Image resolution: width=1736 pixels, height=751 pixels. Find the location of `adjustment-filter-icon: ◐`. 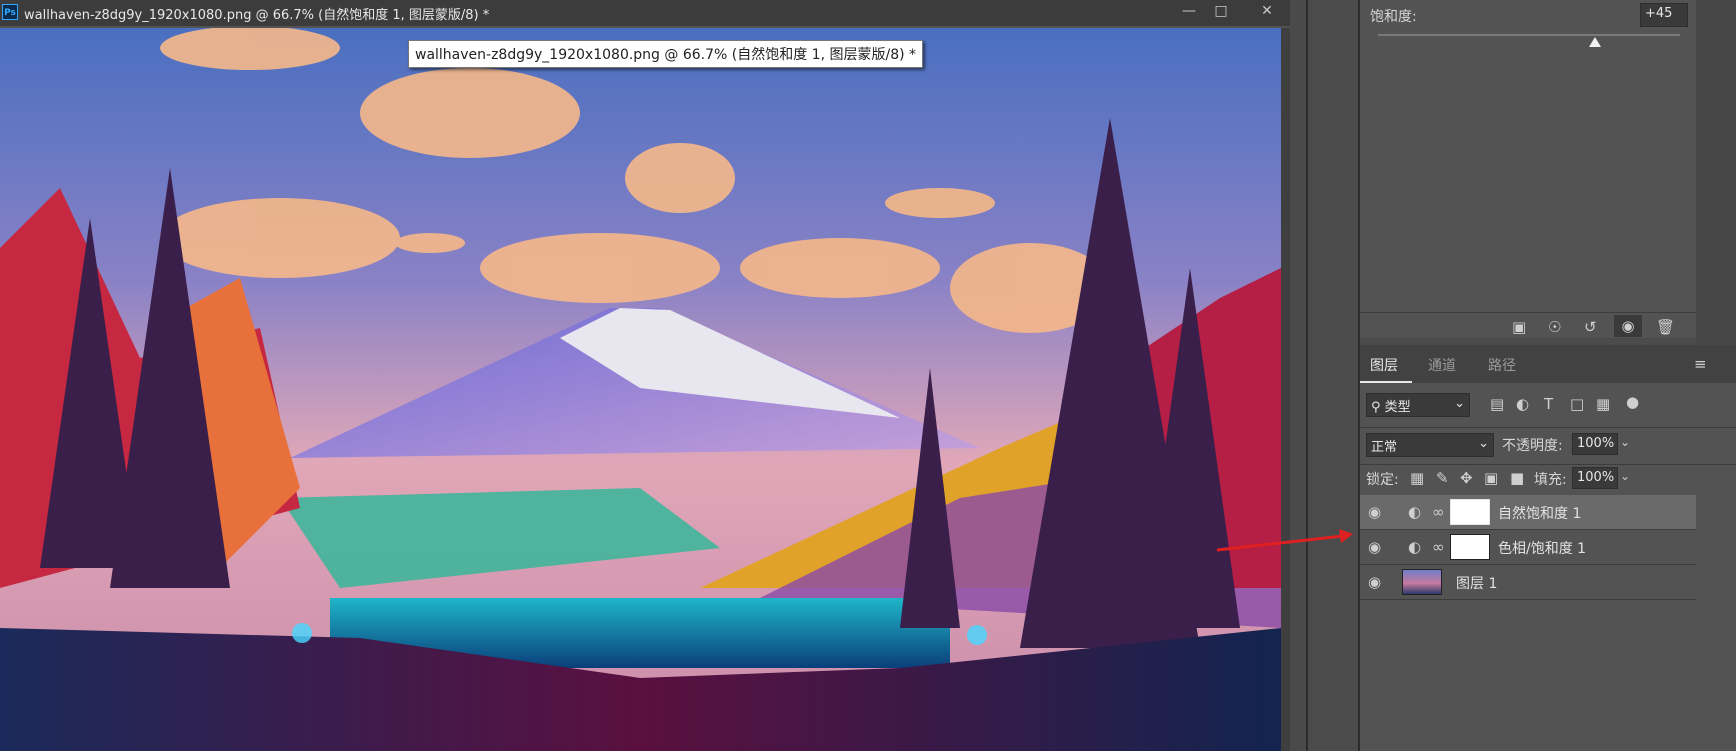

adjustment-filter-icon: ◐ is located at coordinates (1522, 404).